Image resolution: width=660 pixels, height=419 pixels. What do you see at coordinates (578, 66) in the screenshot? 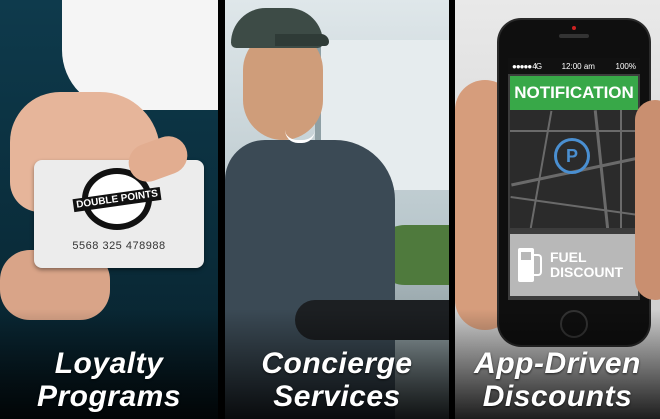
I see `clock: 12:00 am` at bounding box center [578, 66].